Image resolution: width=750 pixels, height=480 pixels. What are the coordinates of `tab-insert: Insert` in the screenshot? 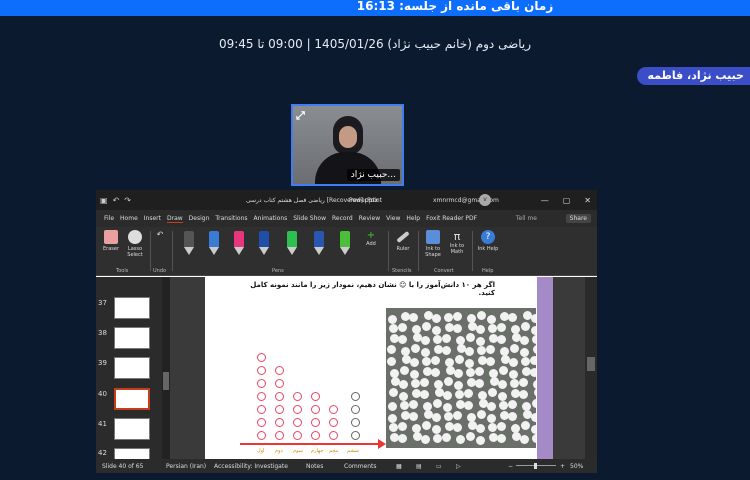 It's located at (152, 218).